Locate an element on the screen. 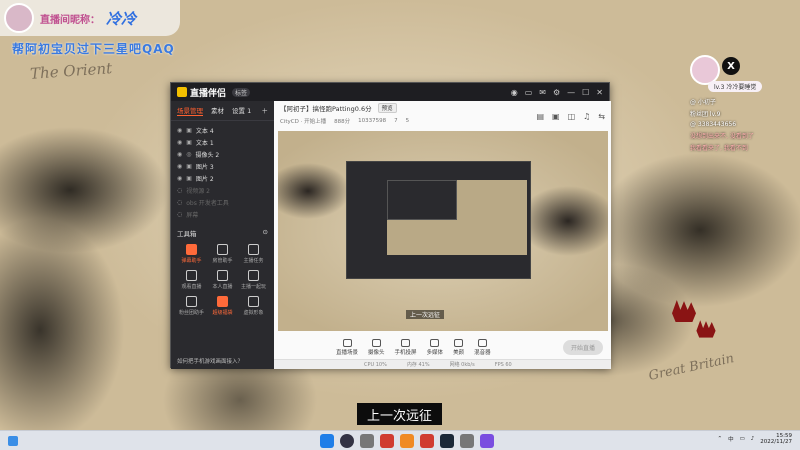  scene-button: 直播场景 is located at coordinates (347, 347).